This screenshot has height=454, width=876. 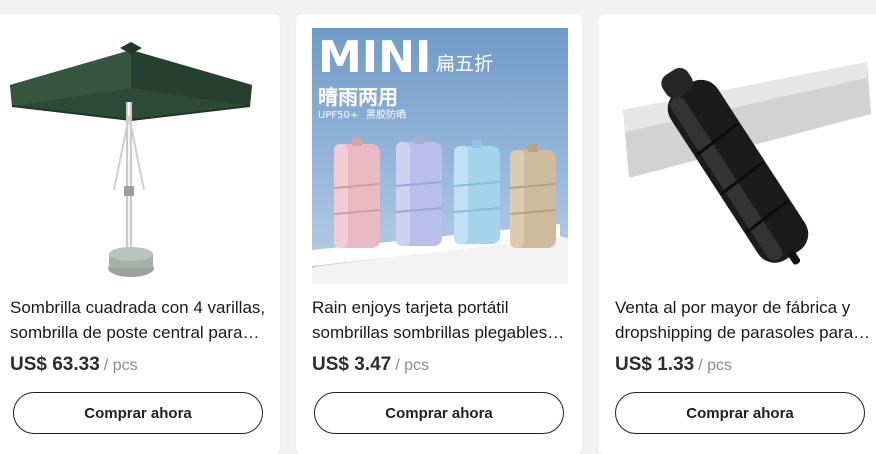 I want to click on price-amount: US$ 1.33, so click(x=655, y=364).